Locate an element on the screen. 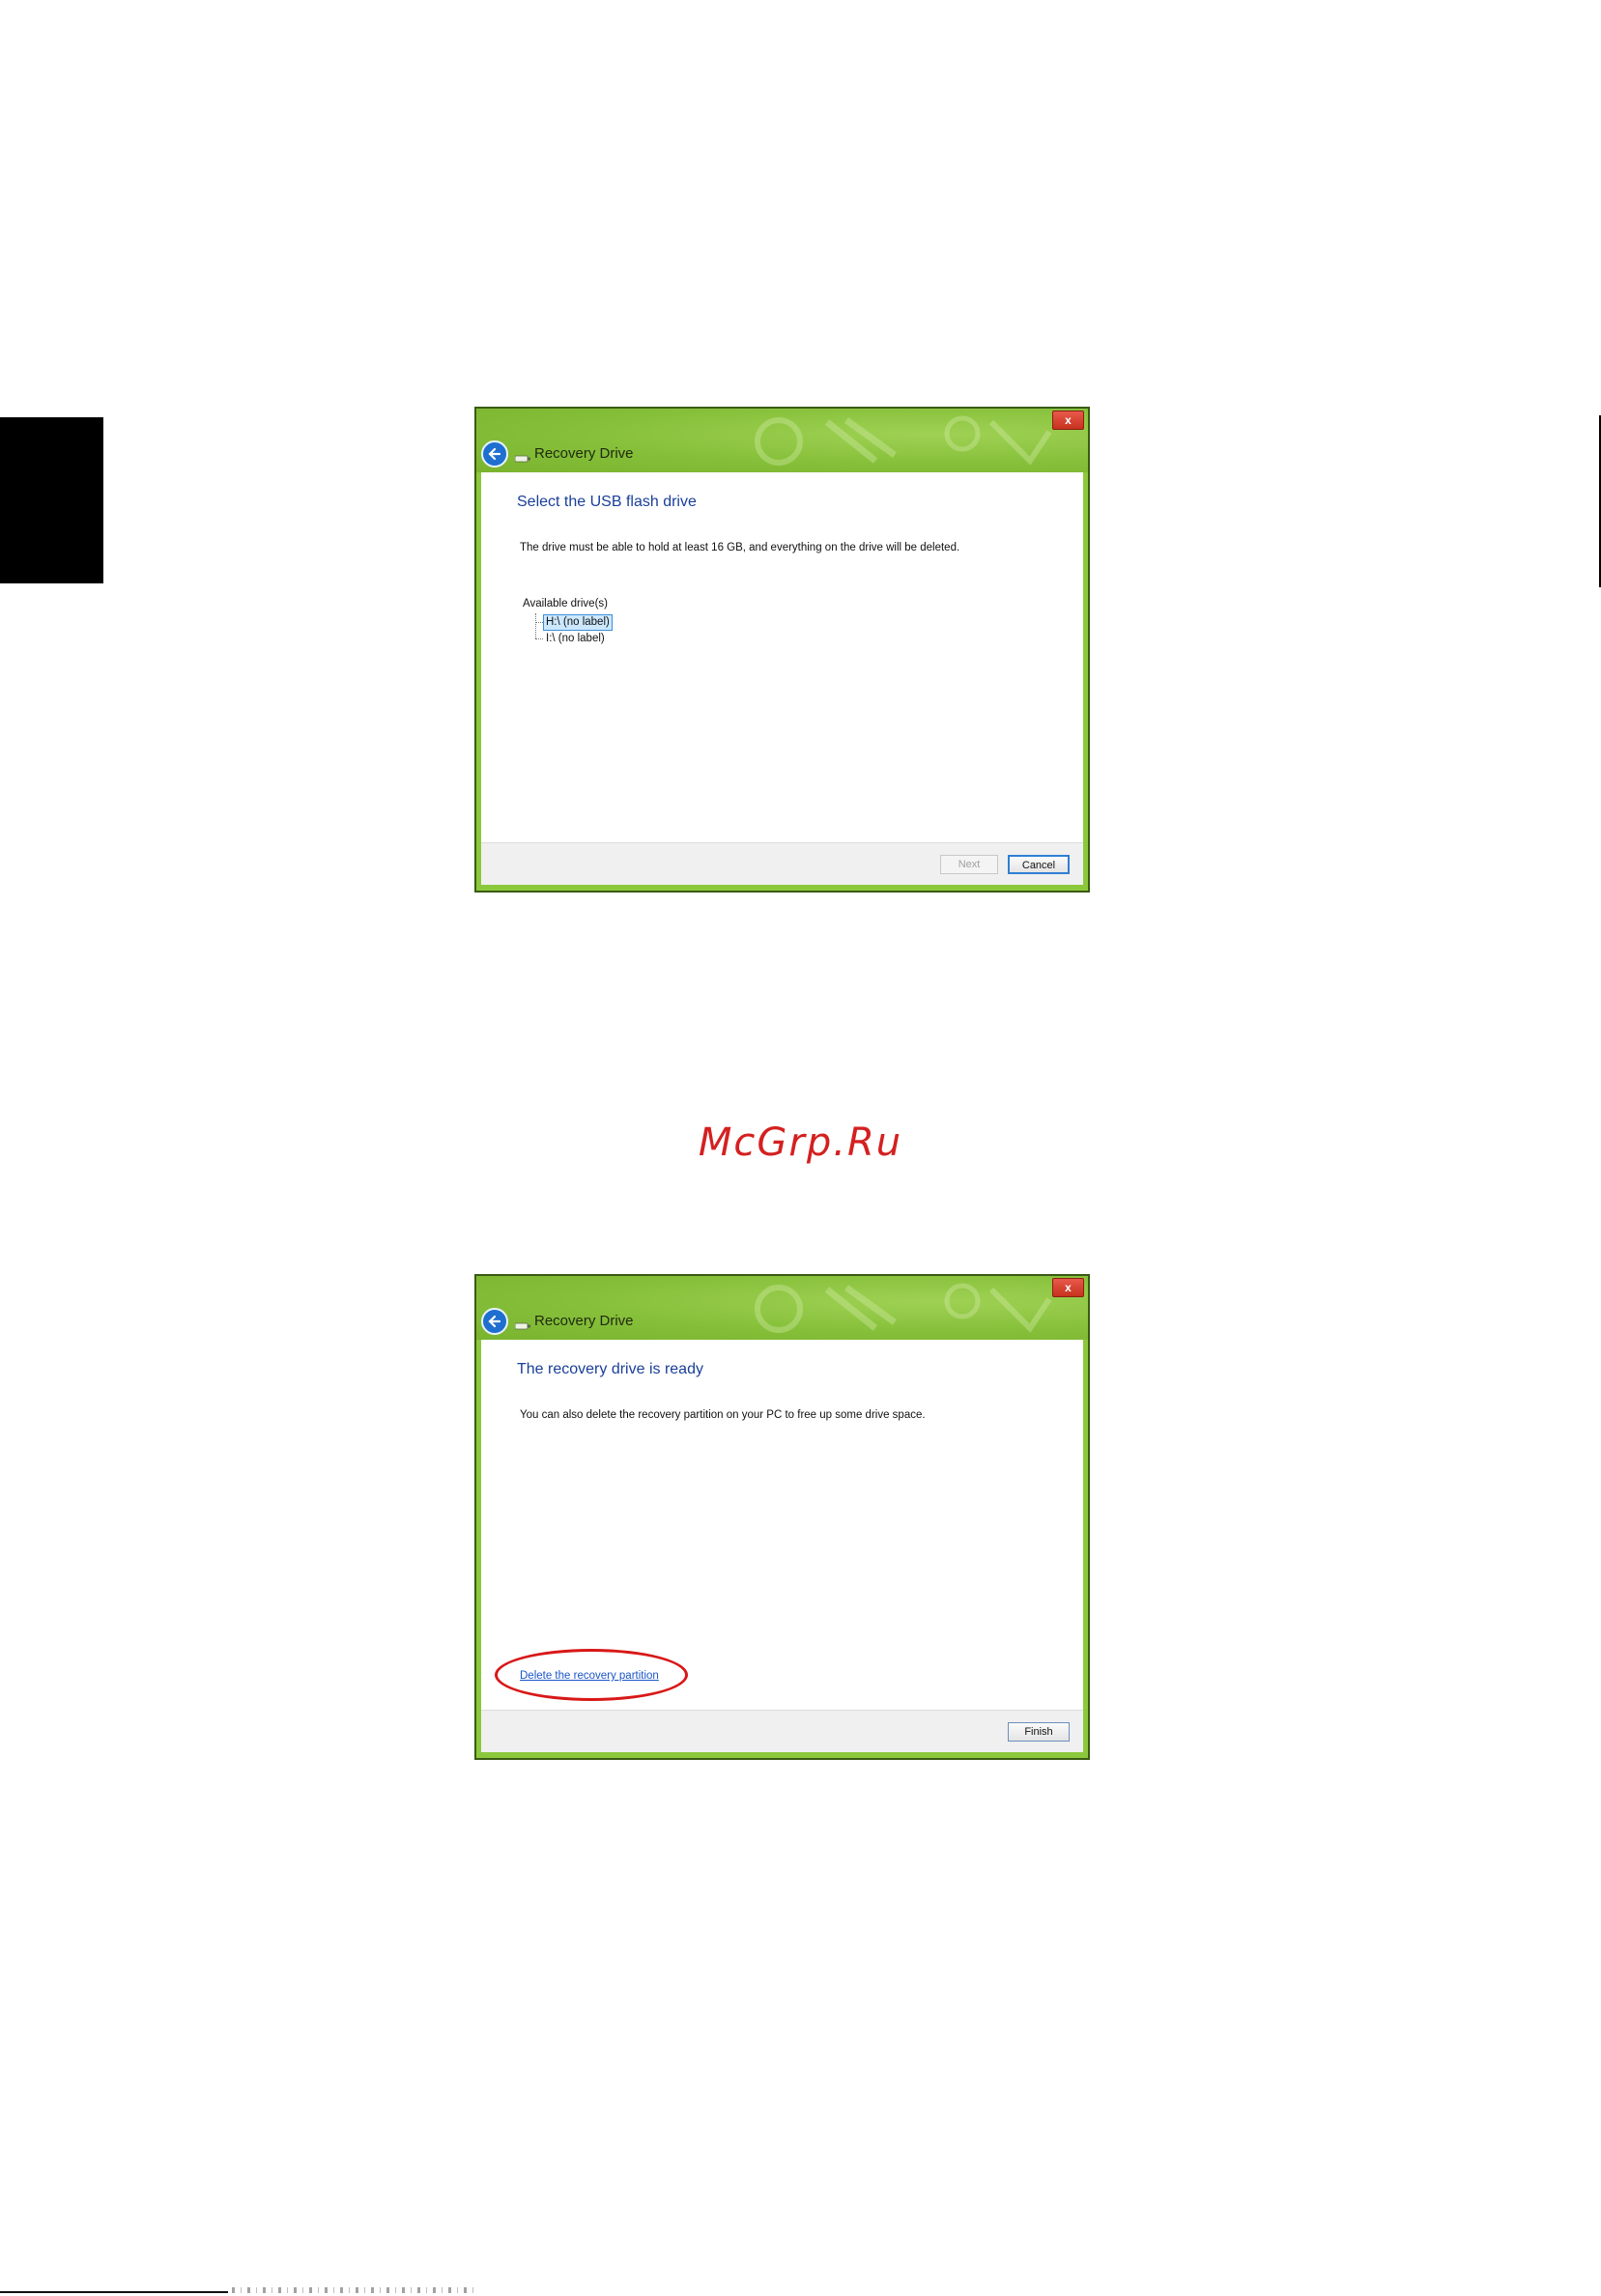 The height and width of the screenshot is (2296, 1601). watermark-text: McGrp.Ru is located at coordinates (800, 1142).